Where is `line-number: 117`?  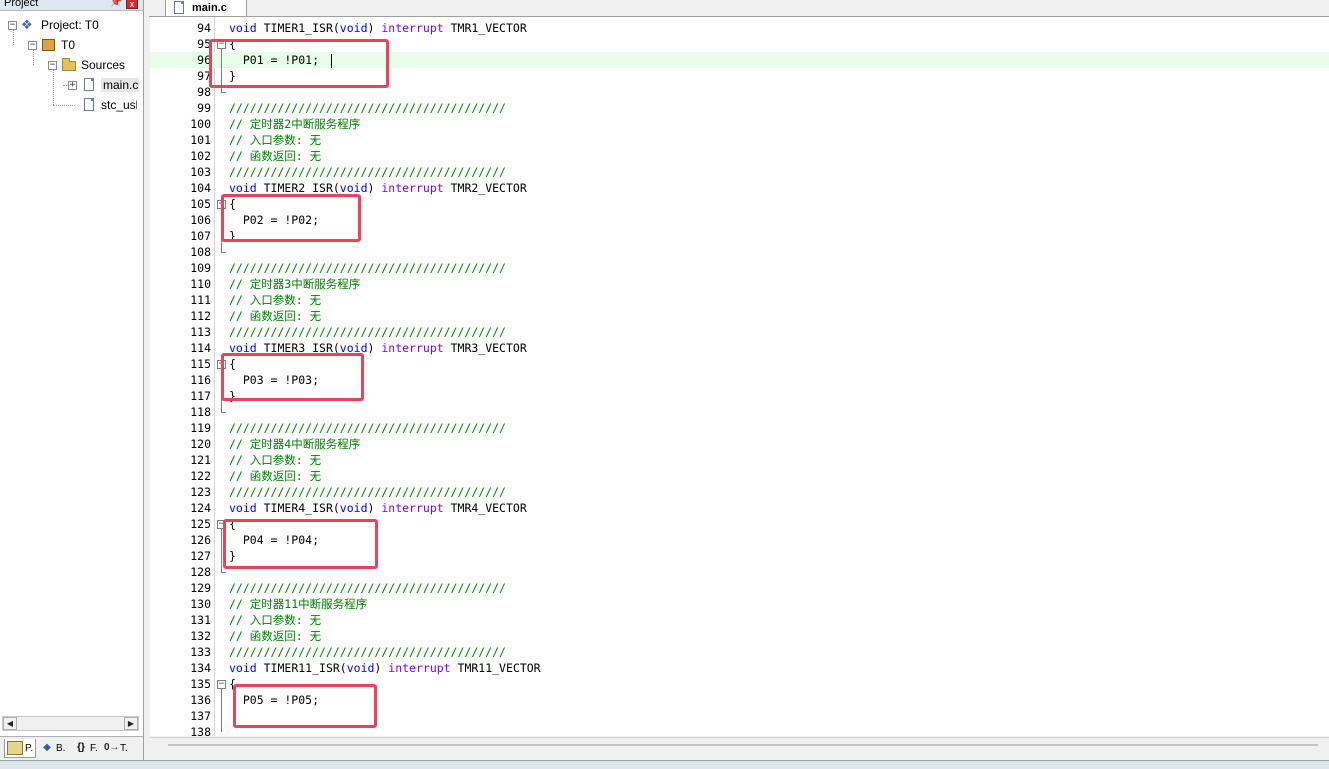 line-number: 117 is located at coordinates (200, 396).